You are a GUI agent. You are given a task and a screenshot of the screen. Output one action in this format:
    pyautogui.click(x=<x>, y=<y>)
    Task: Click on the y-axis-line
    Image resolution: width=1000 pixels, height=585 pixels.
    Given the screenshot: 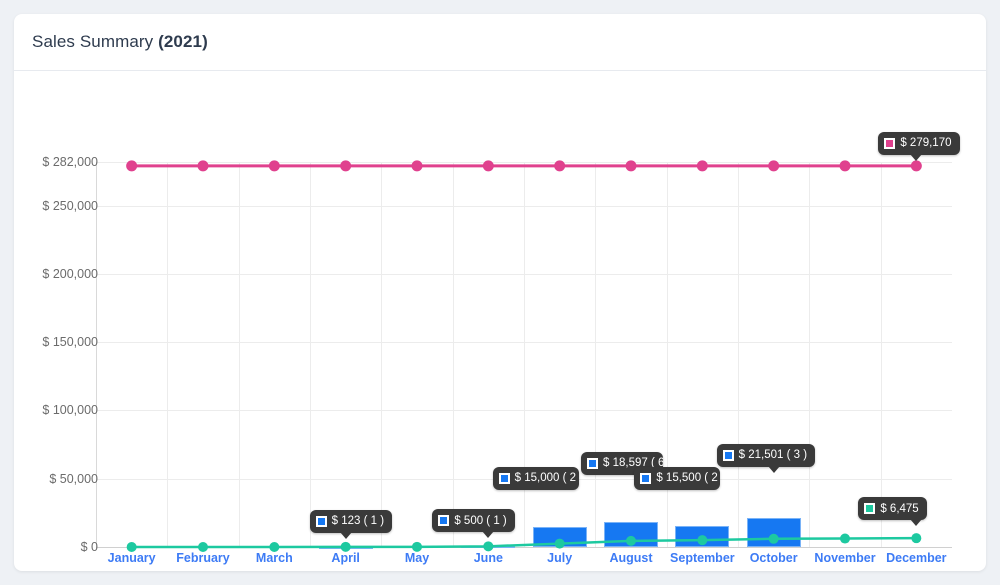 What is the action you would take?
    pyautogui.click(x=96, y=354)
    